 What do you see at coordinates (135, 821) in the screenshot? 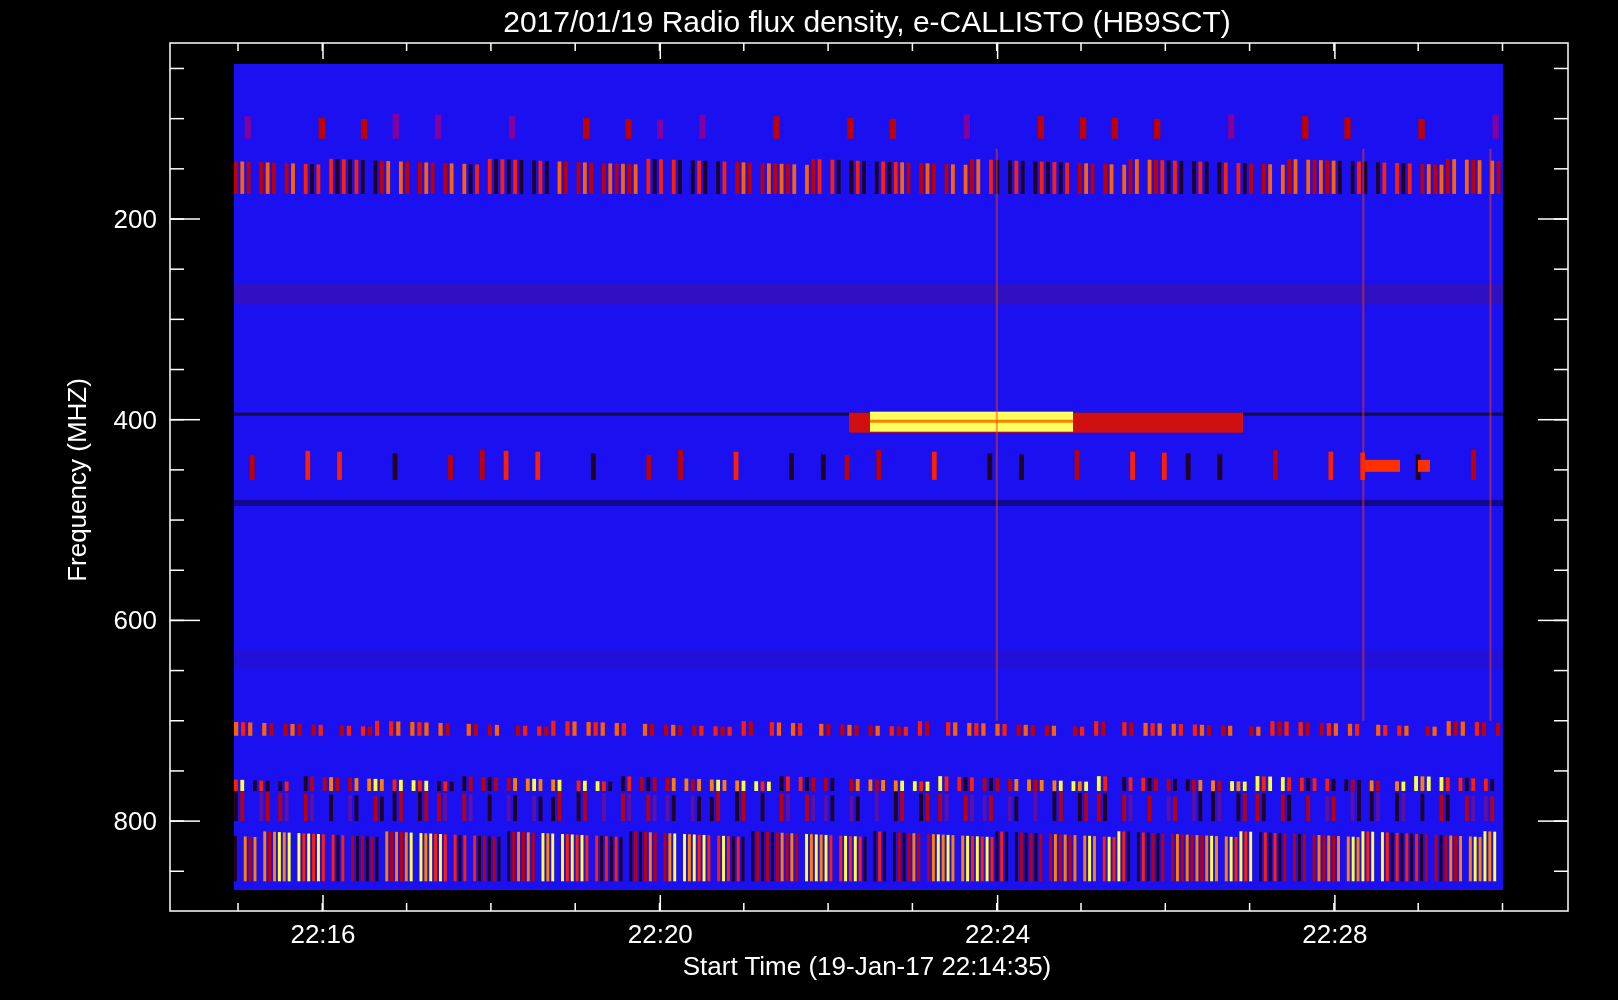
I see `y-tick-label: 800` at bounding box center [135, 821].